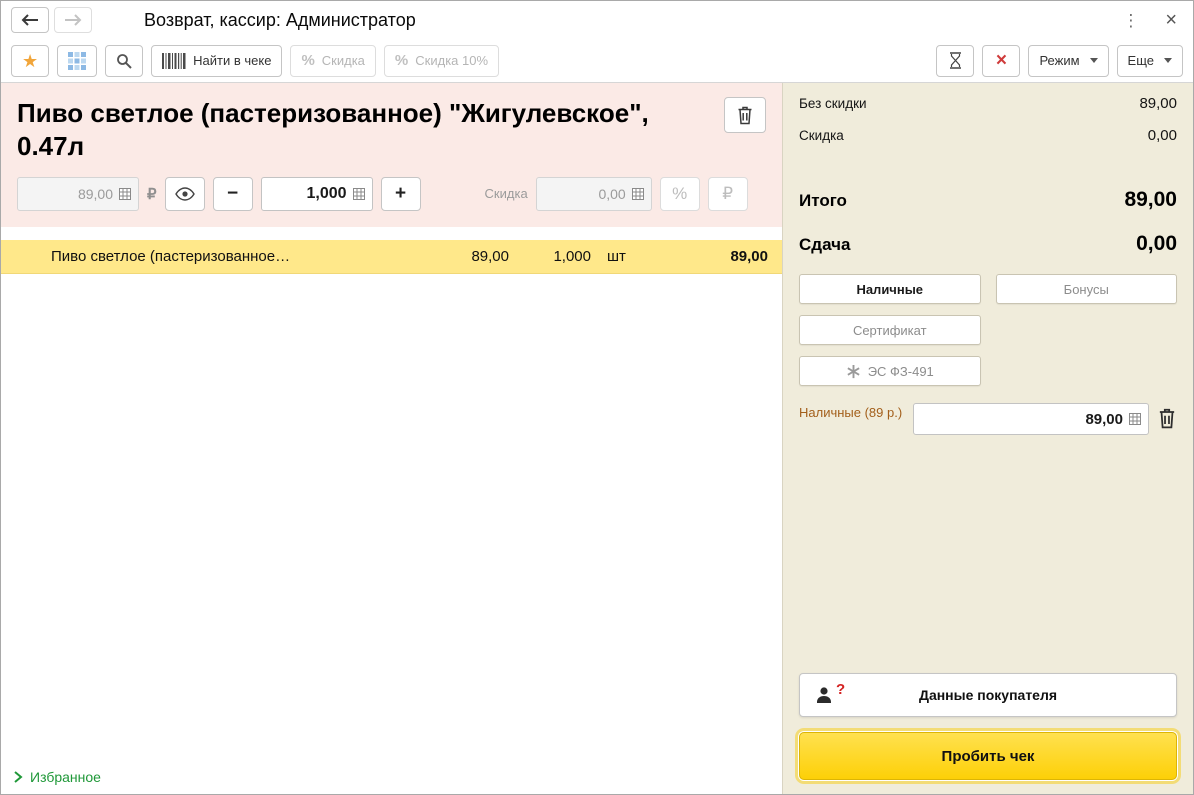 This screenshot has height=795, width=1194. Describe the element at coordinates (1059, 60) in the screenshot. I see `mode-button-label: Режим` at that location.